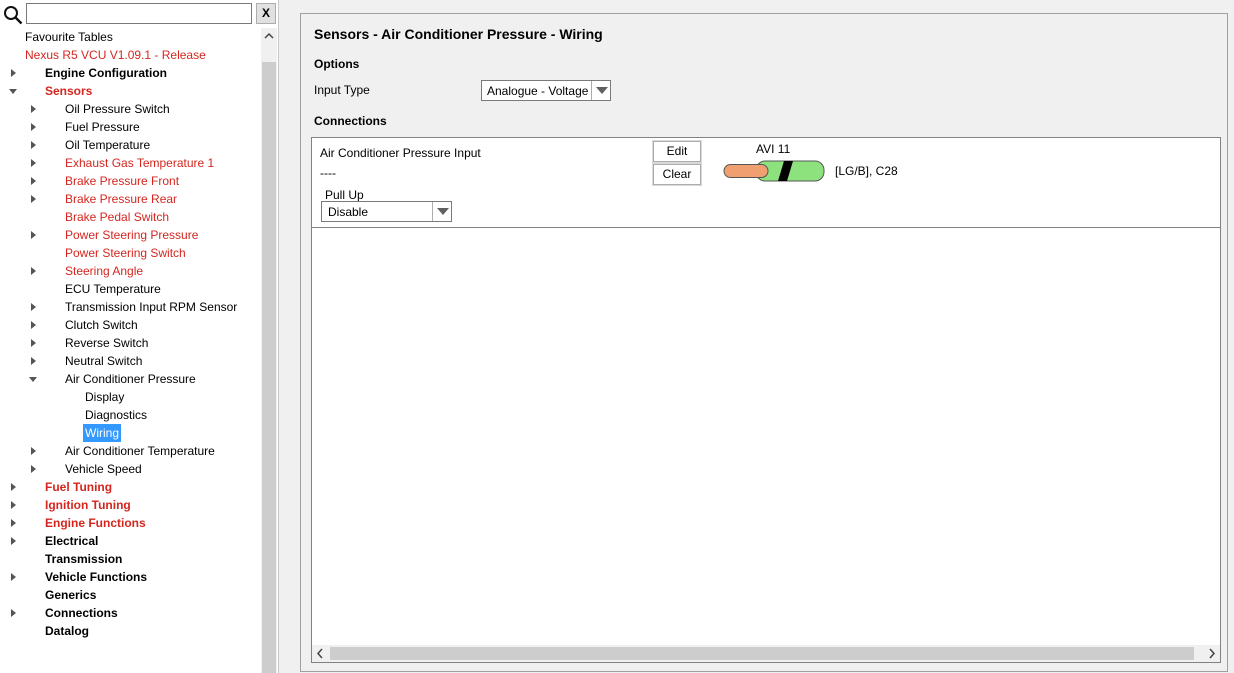  Describe the element at coordinates (774, 171) in the screenshot. I see `wire-icon` at that location.